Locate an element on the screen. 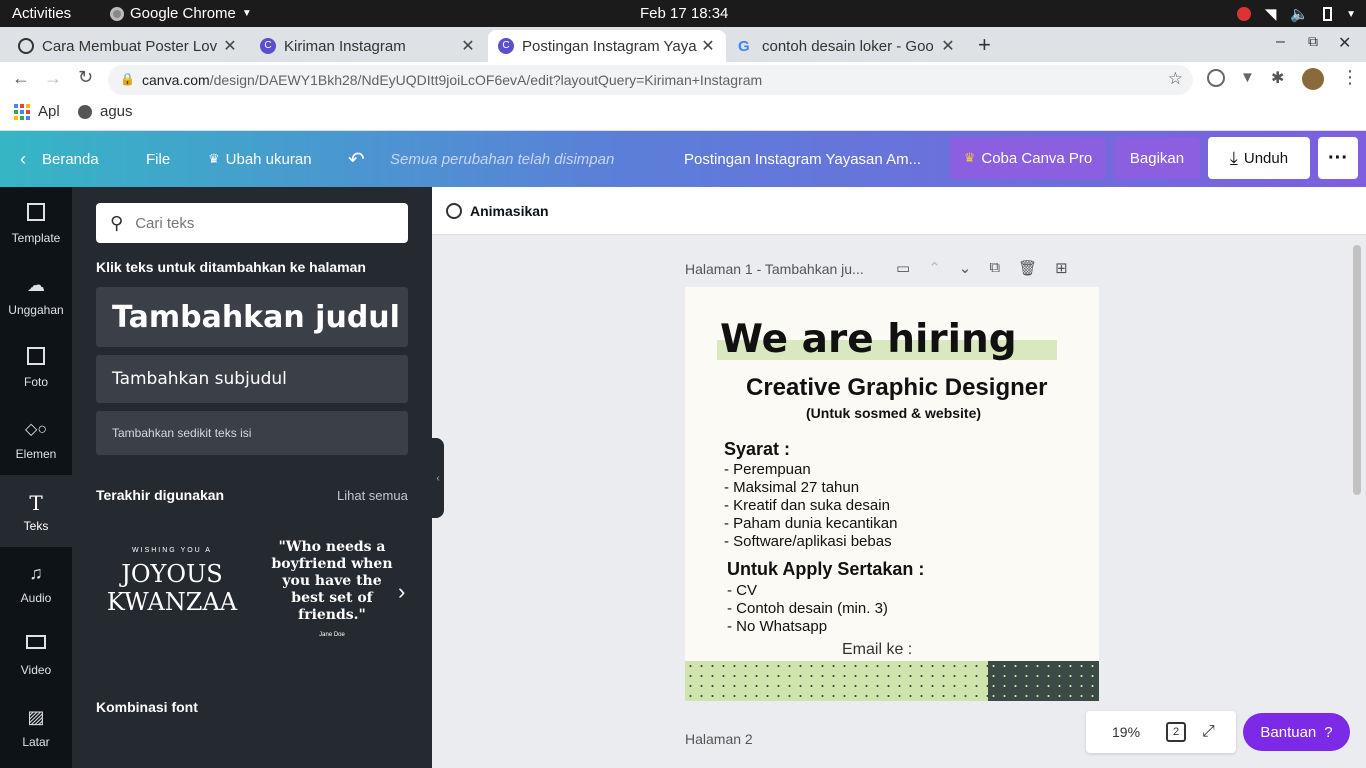 This screenshot has height=768, width=1366. requirement-item: - Maksimal 27 tahun is located at coordinates (792, 487).